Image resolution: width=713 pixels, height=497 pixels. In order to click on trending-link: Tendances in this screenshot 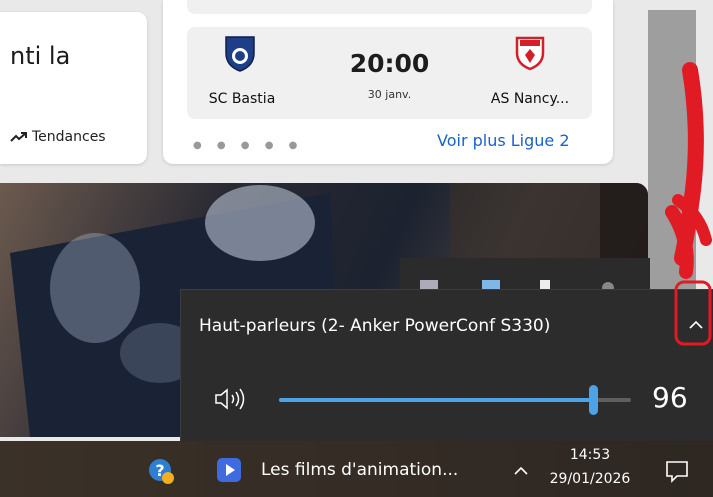, I will do `click(58, 137)`.